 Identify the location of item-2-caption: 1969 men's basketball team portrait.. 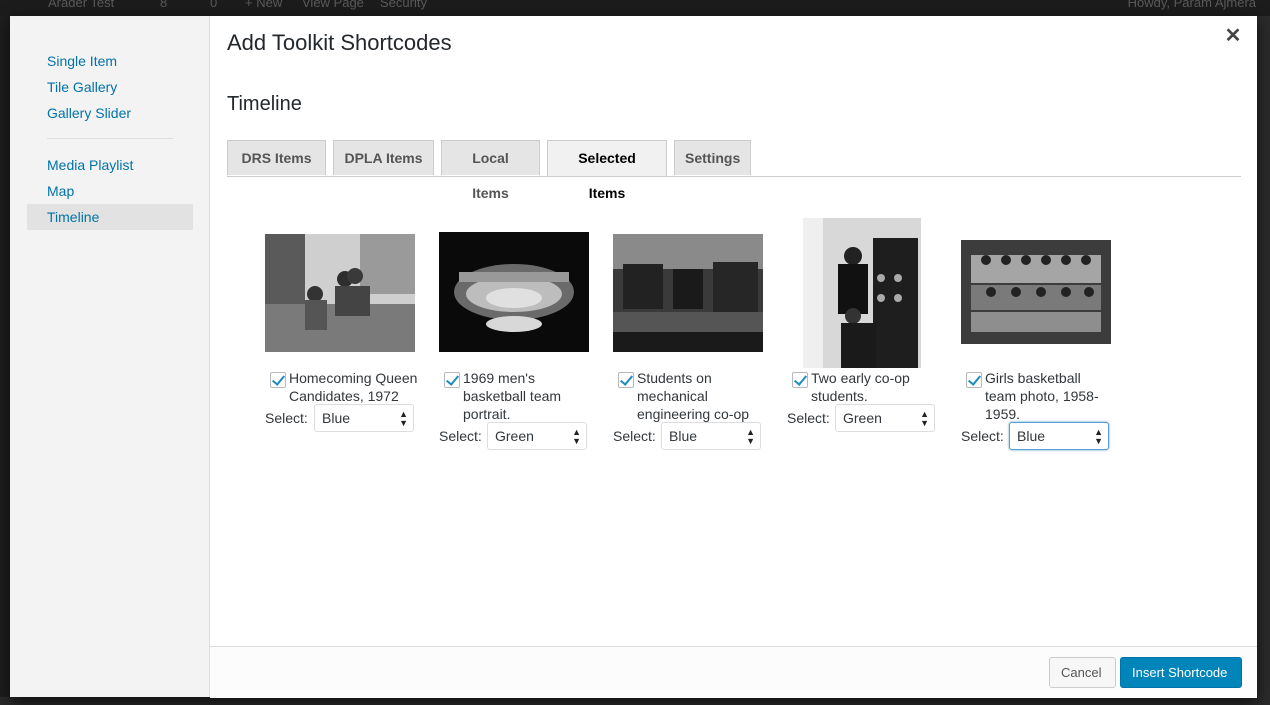
(512, 396).